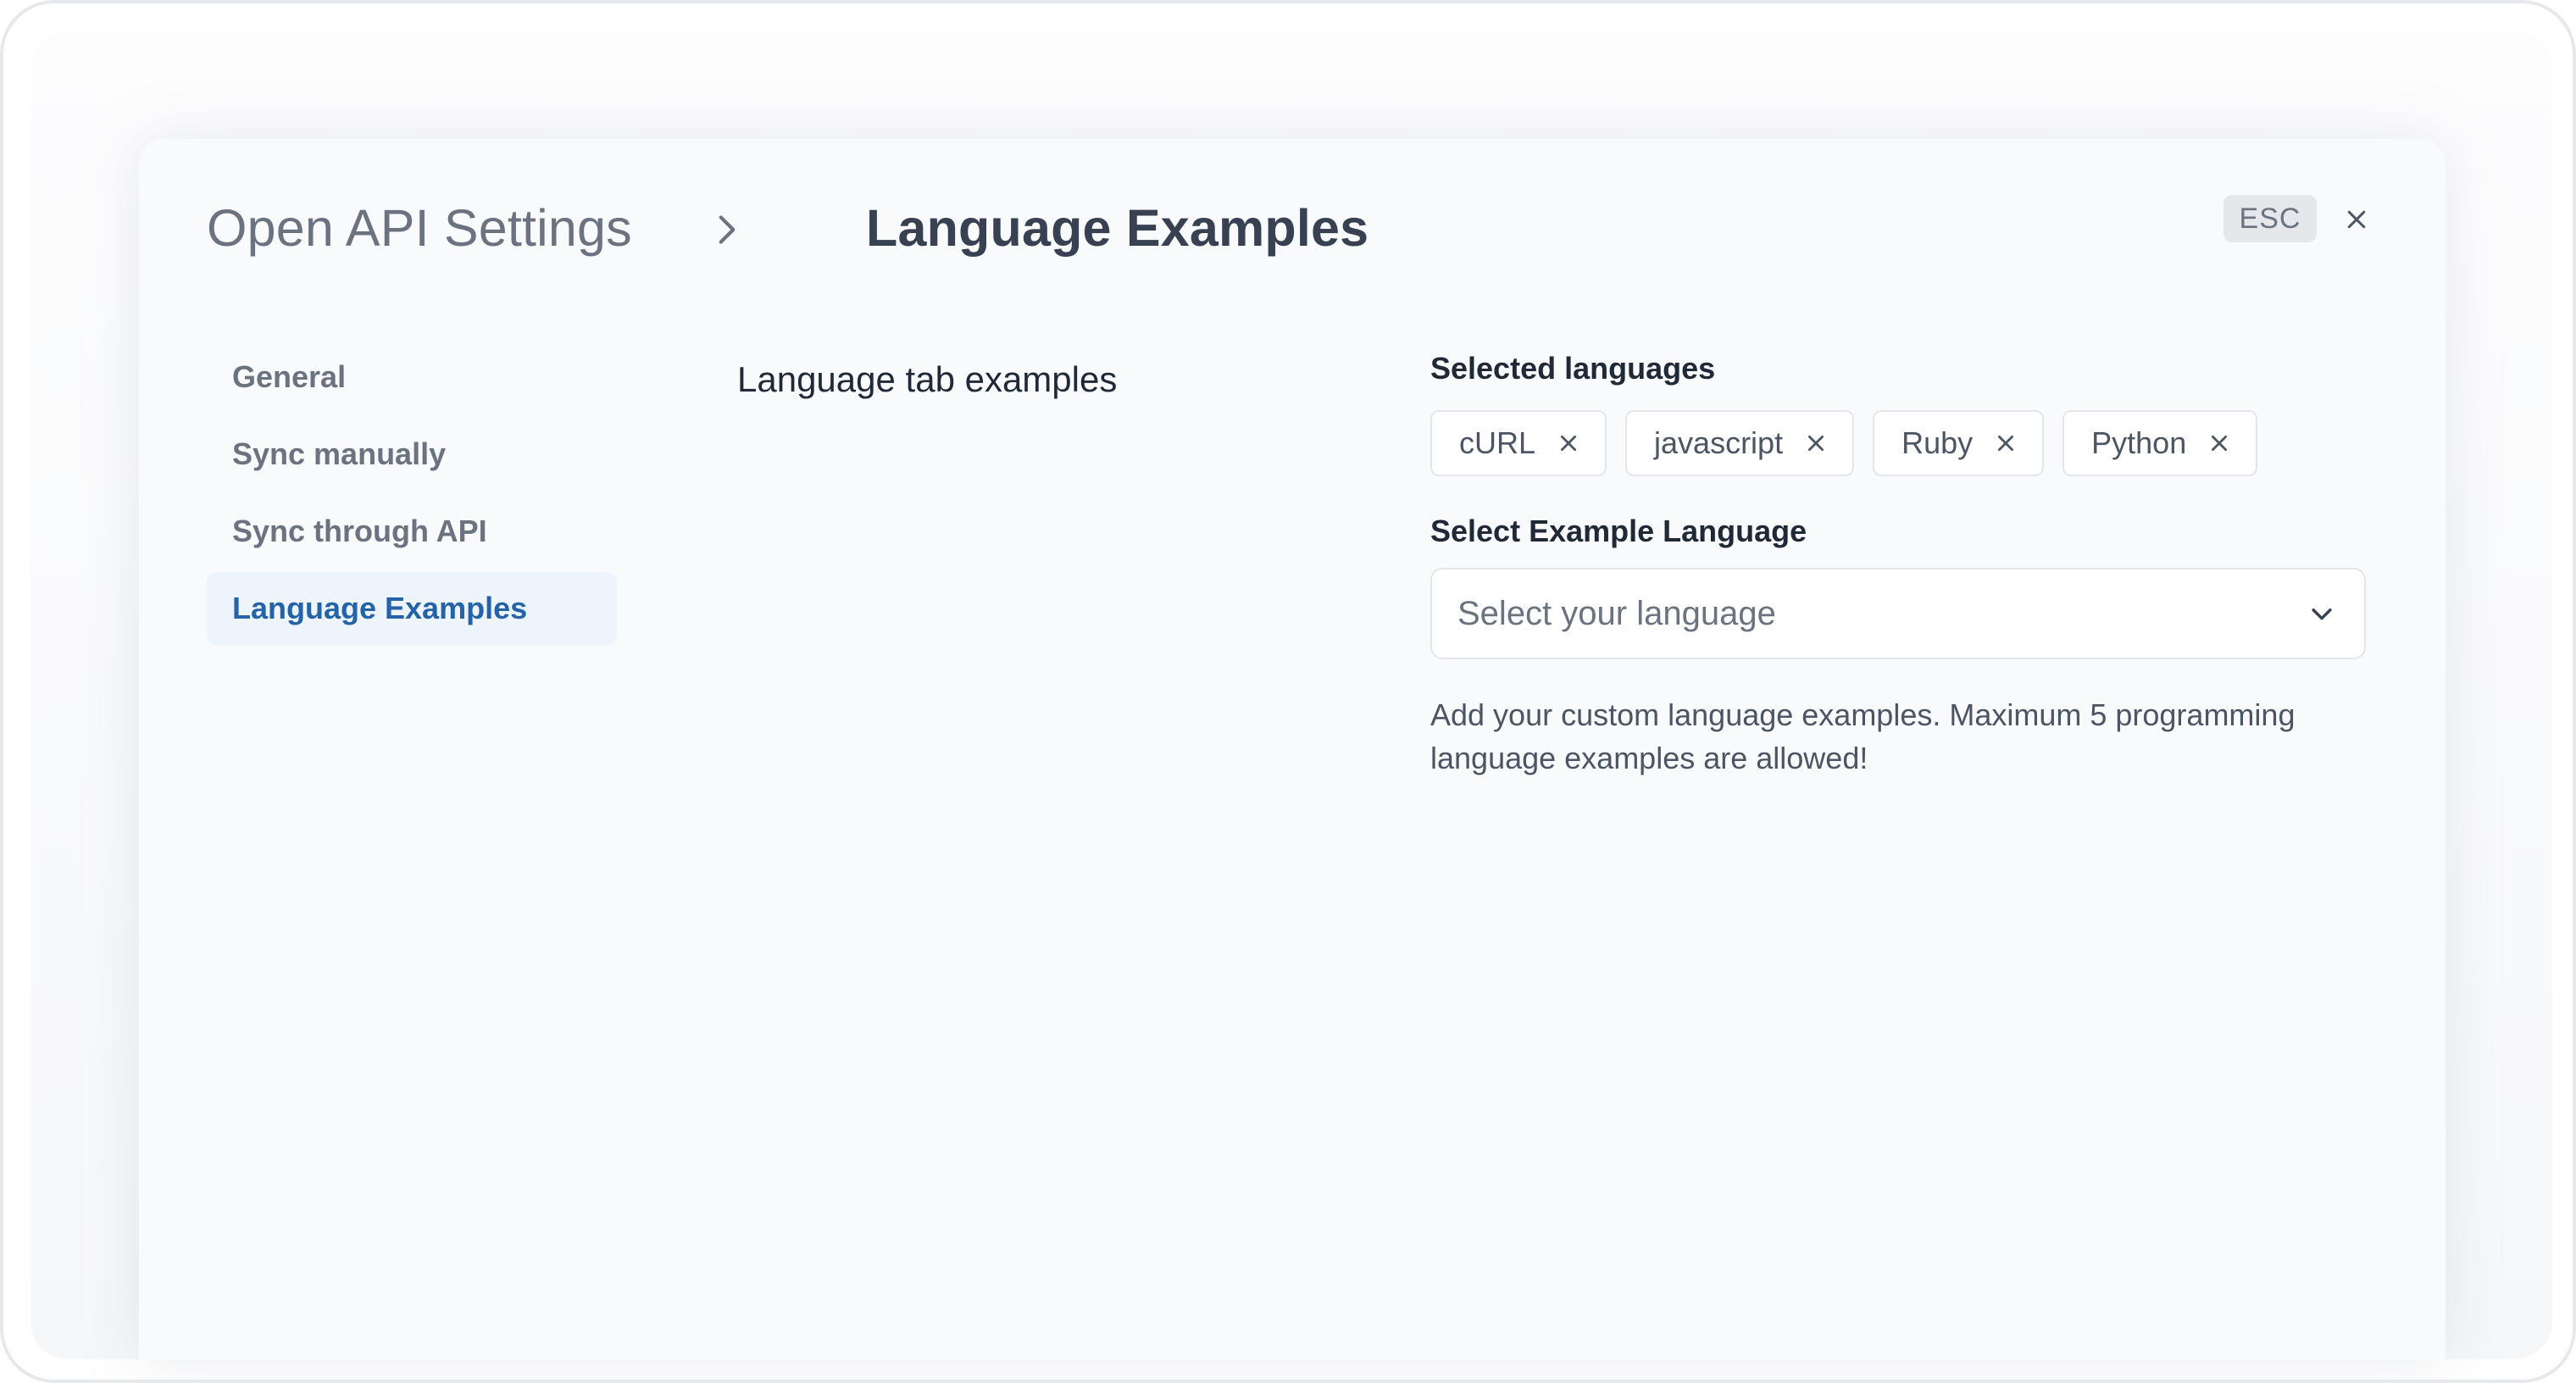 This screenshot has width=2576, height=1383. What do you see at coordinates (1898, 565) in the screenshot?
I see `language-settings-panel: Selected languages cURL javascript Ruby` at bounding box center [1898, 565].